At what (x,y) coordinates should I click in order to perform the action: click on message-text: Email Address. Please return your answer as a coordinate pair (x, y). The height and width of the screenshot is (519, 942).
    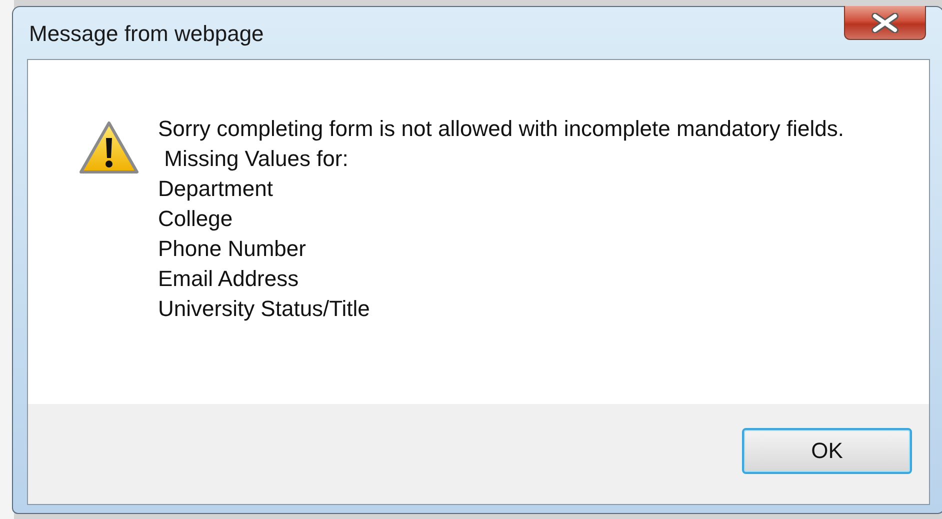
    Looking at the image, I should click on (229, 279).